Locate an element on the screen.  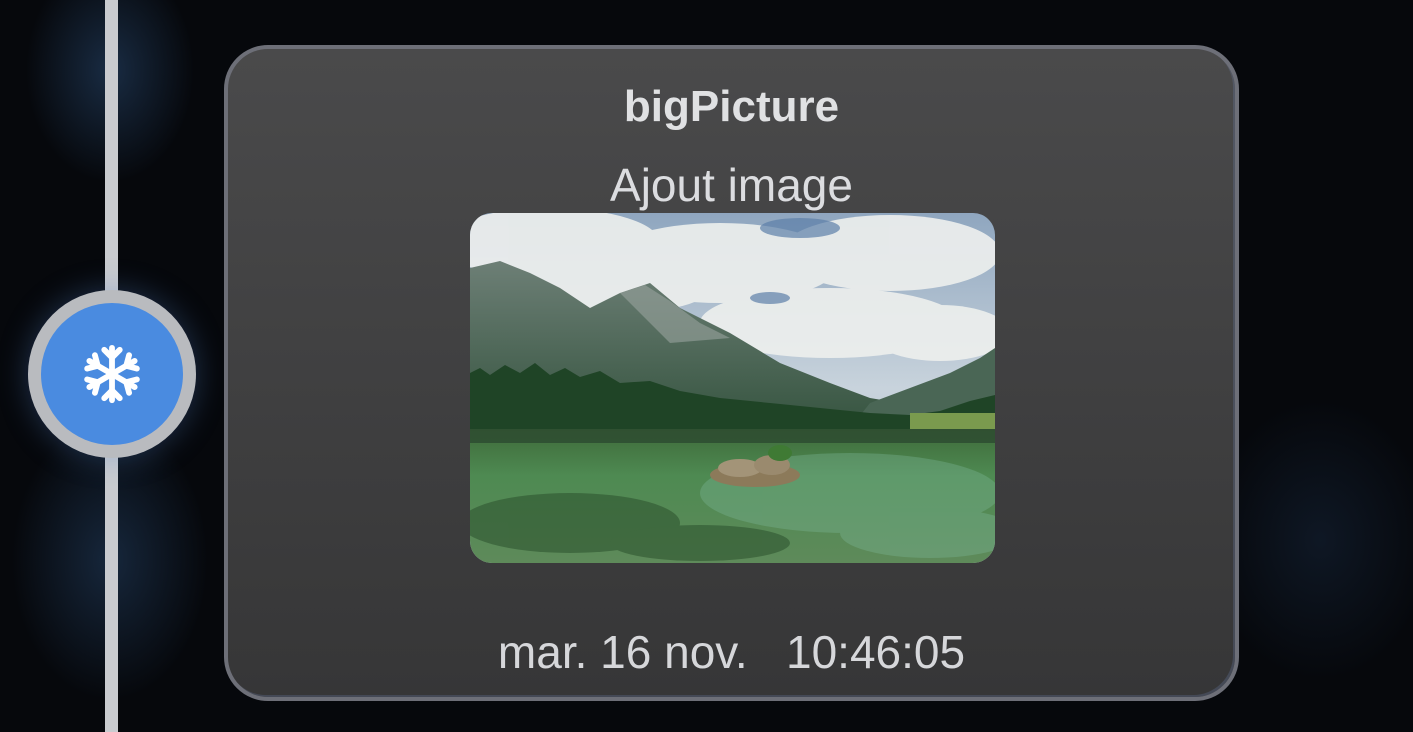
snowflake-icon is located at coordinates (112, 374).